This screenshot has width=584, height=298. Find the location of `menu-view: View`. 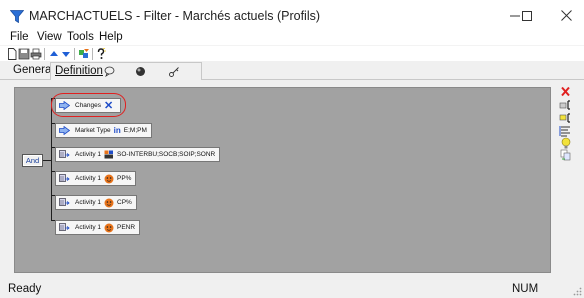

menu-view: View is located at coordinates (49, 37).